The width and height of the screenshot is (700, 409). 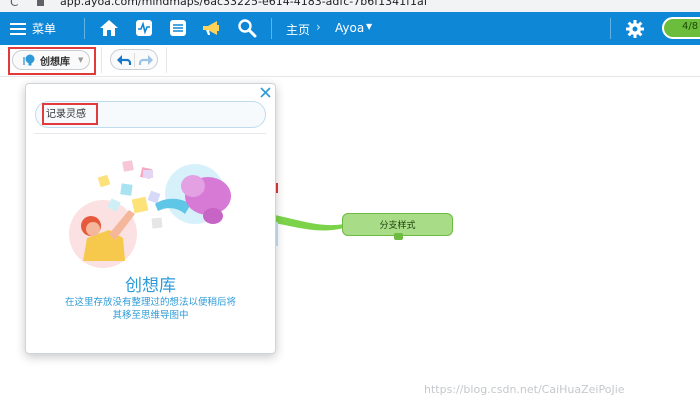 I want to click on undo-redo-group, so click(x=134, y=59).